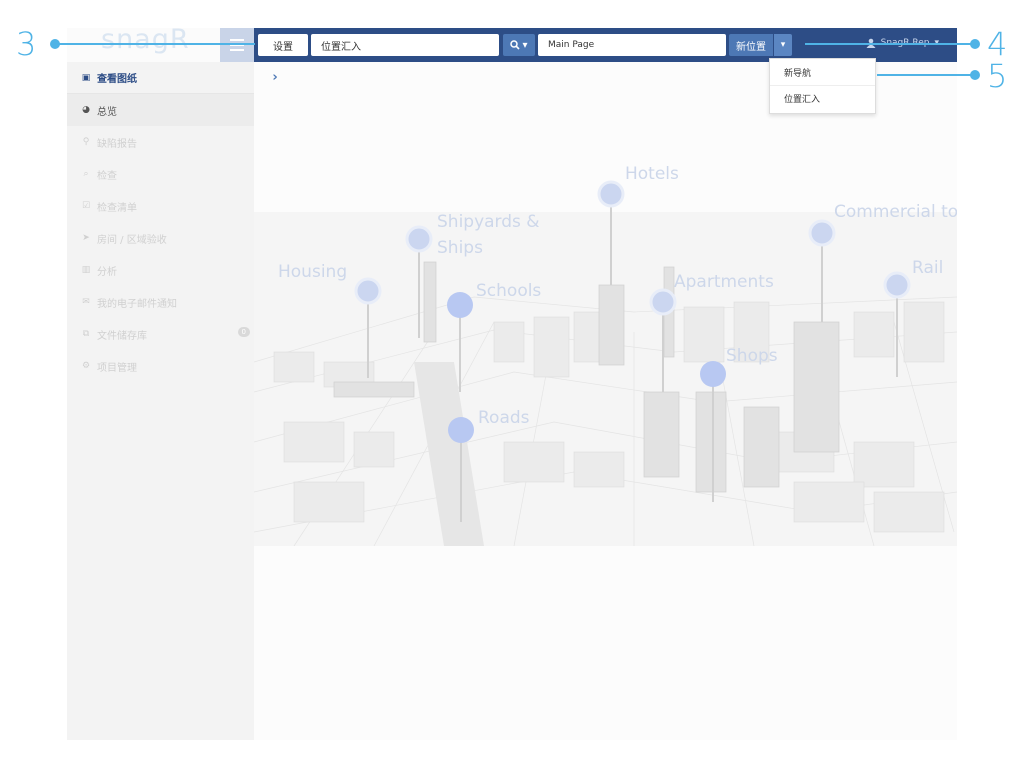  Describe the element at coordinates (515, 59) in the screenshot. I see `callout-lines` at that location.